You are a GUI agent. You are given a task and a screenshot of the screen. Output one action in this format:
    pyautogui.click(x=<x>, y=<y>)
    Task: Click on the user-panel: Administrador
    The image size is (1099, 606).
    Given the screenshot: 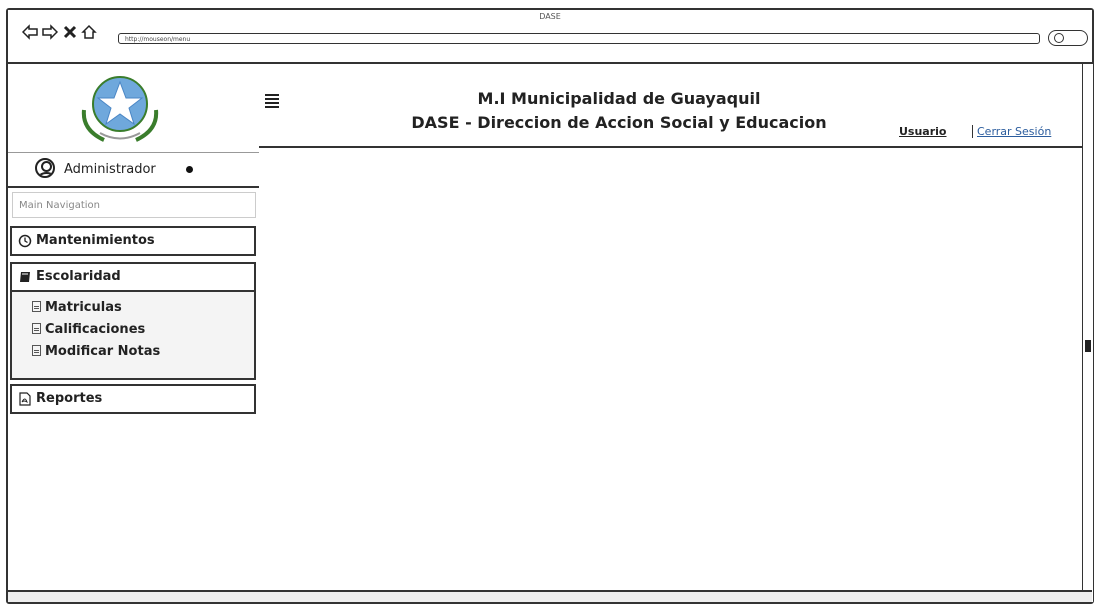 What is the action you would take?
    pyautogui.click(x=133, y=170)
    